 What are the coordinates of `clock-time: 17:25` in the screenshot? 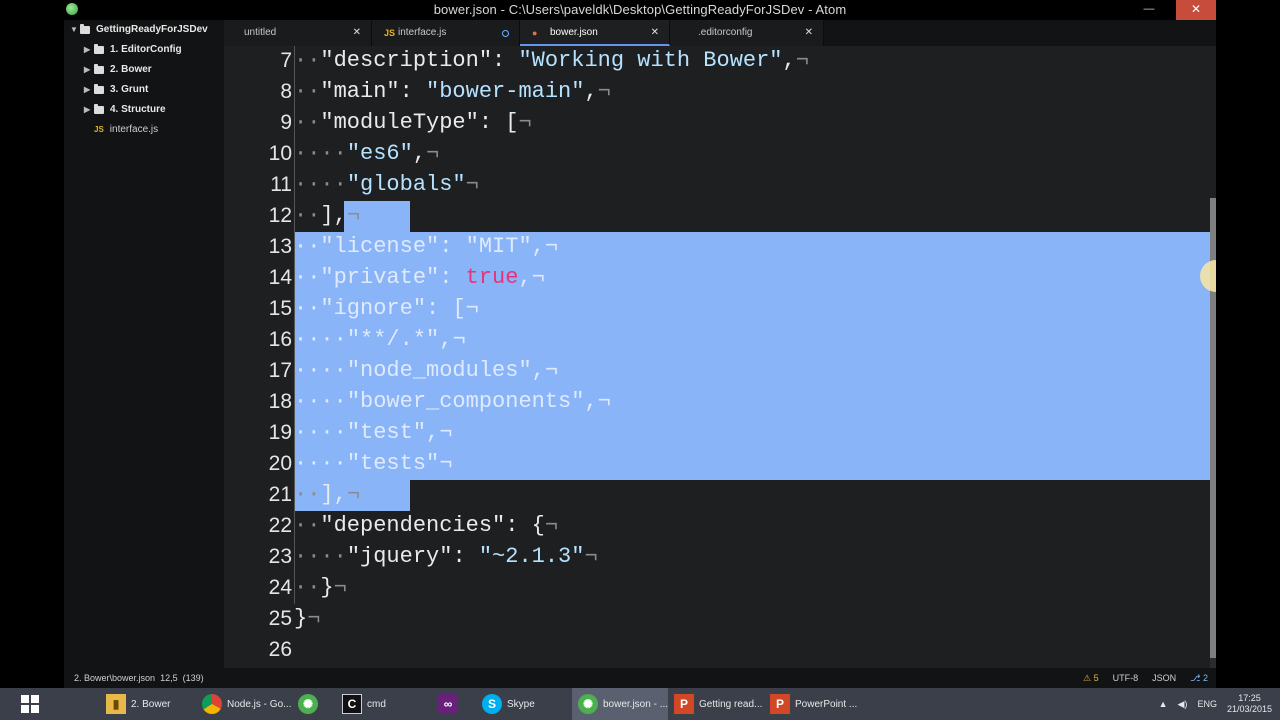 It's located at (1249, 698).